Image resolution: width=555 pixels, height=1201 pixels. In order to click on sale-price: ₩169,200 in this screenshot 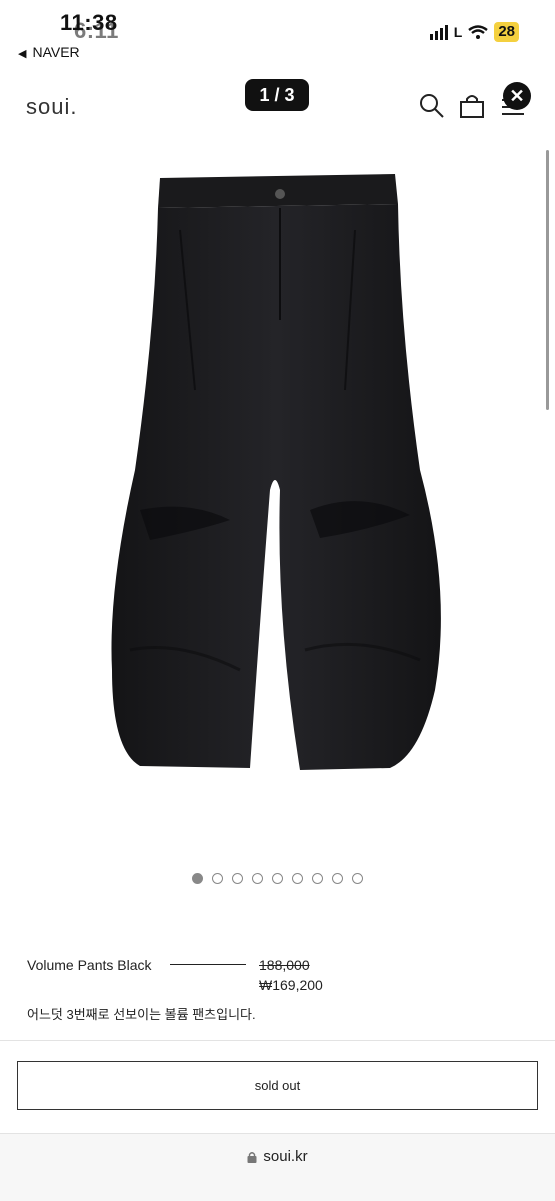, I will do `click(291, 985)`.